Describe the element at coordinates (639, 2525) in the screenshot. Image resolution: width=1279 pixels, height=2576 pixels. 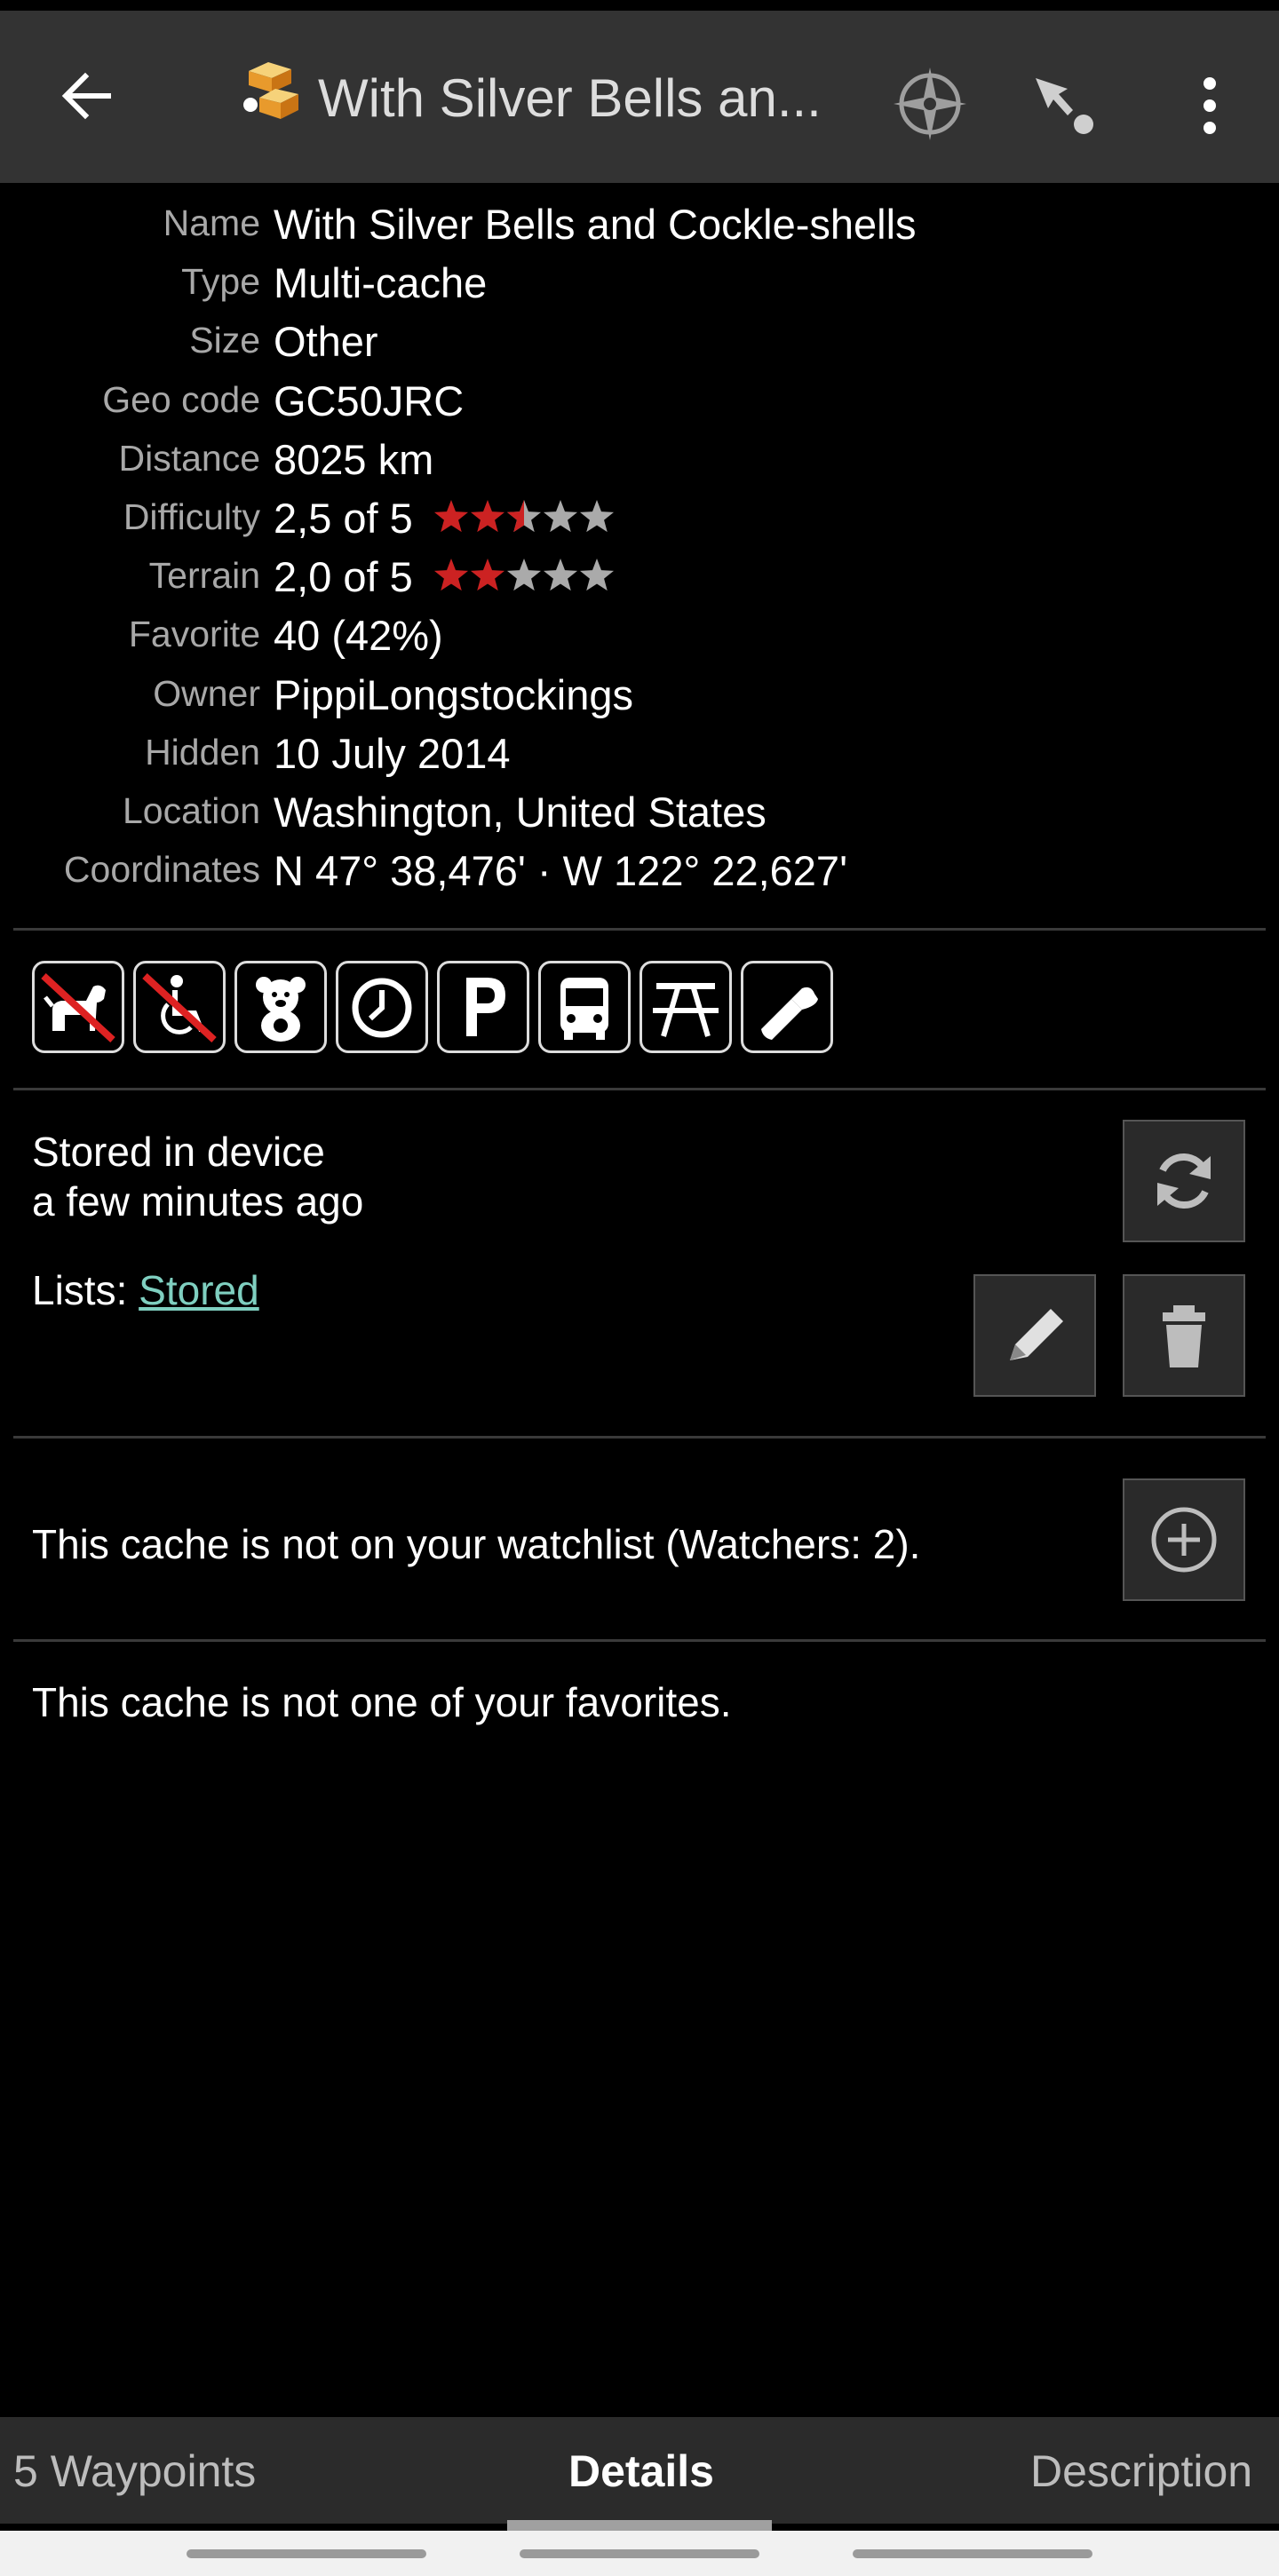
I see `active-tab-indicator` at that location.